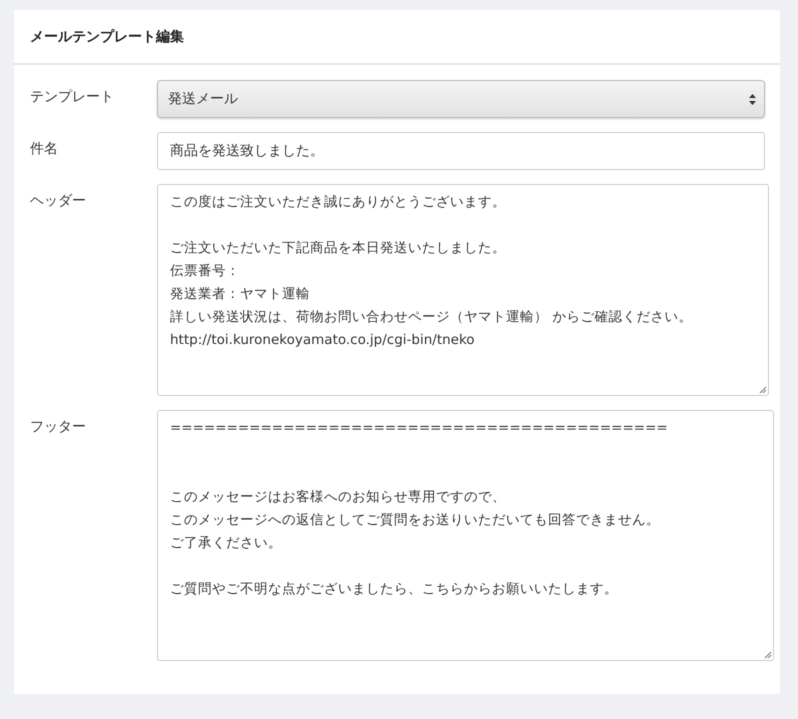 The image size is (798, 719). Describe the element at coordinates (431, 317) in the screenshot. I see `text-line: 詳しい発送状況は、荷物お問い合わせページ（ヤマト運輸） からご確認ください。` at that location.